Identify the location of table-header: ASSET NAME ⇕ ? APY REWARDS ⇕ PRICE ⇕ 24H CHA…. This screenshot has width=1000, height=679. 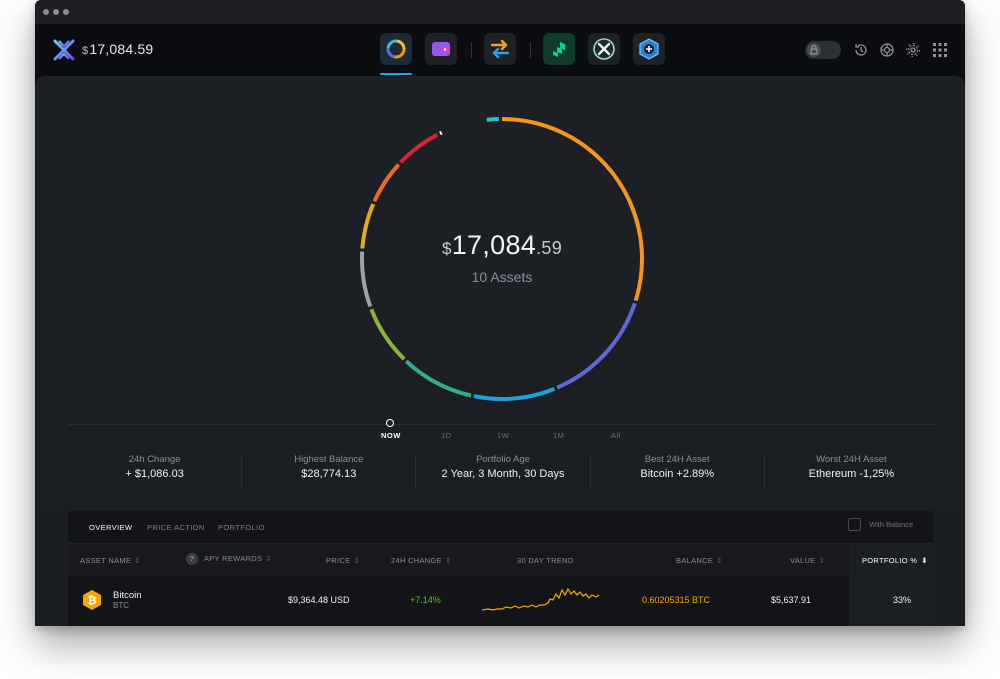
(500, 560).